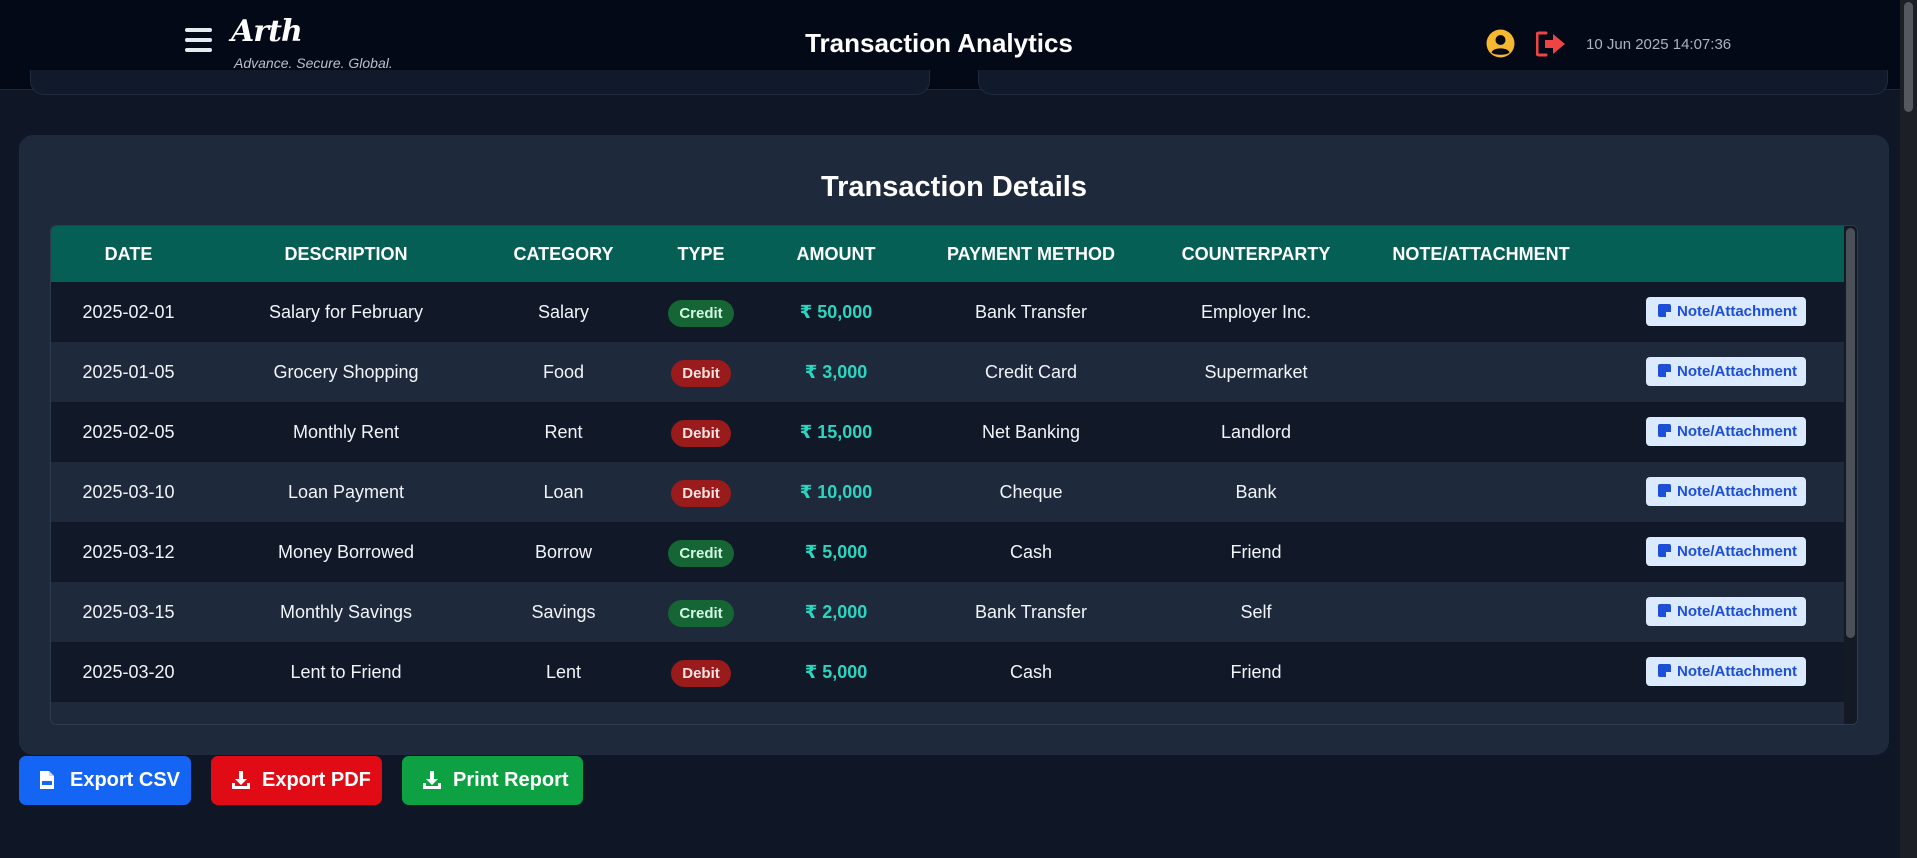 The height and width of the screenshot is (858, 1917). I want to click on cell-date: 2025-03-15, so click(128, 612).